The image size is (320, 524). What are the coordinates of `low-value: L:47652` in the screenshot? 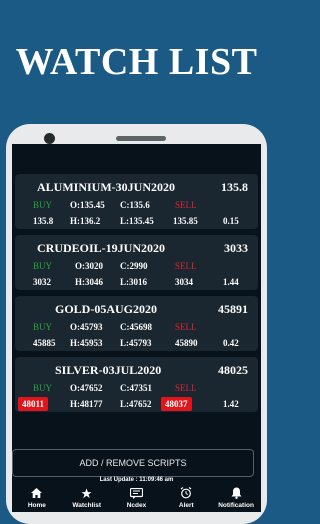 It's located at (136, 404).